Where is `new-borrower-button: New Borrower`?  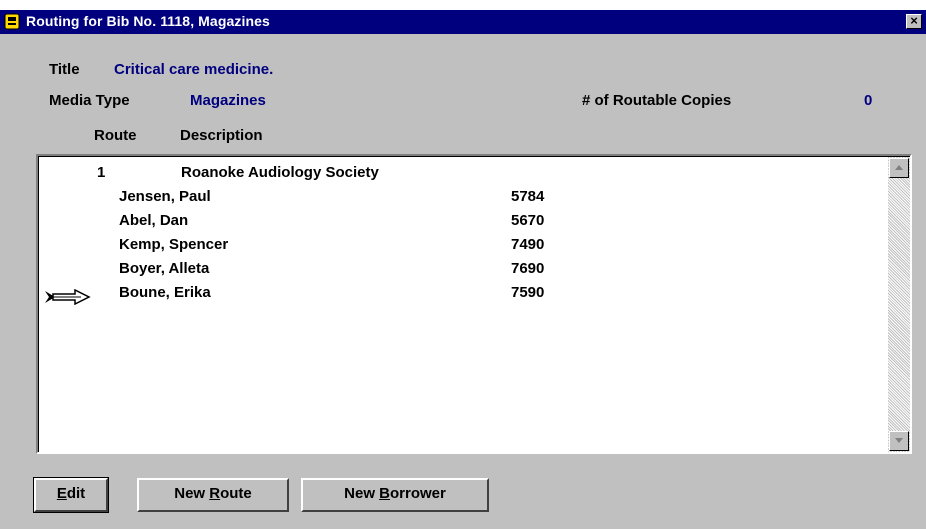
new-borrower-button: New Borrower is located at coordinates (395, 495).